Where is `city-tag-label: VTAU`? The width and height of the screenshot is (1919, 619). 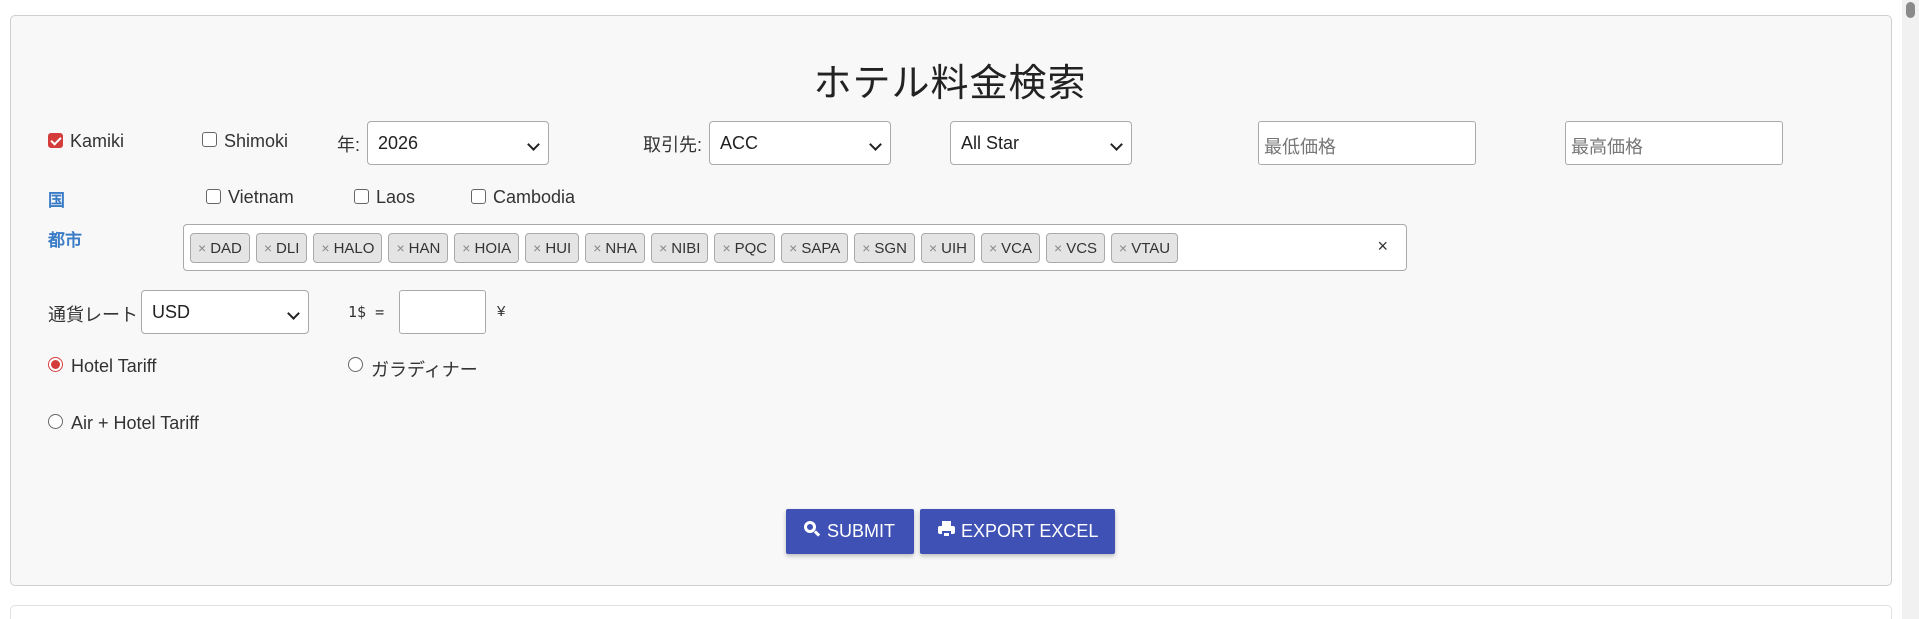
city-tag-label: VTAU is located at coordinates (1151, 248).